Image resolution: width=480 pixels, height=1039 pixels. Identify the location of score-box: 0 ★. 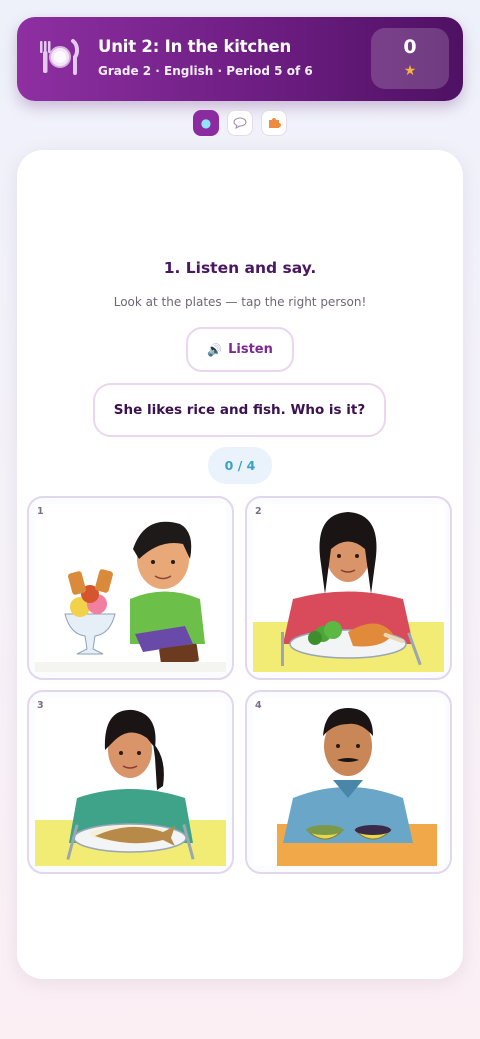
(410, 58).